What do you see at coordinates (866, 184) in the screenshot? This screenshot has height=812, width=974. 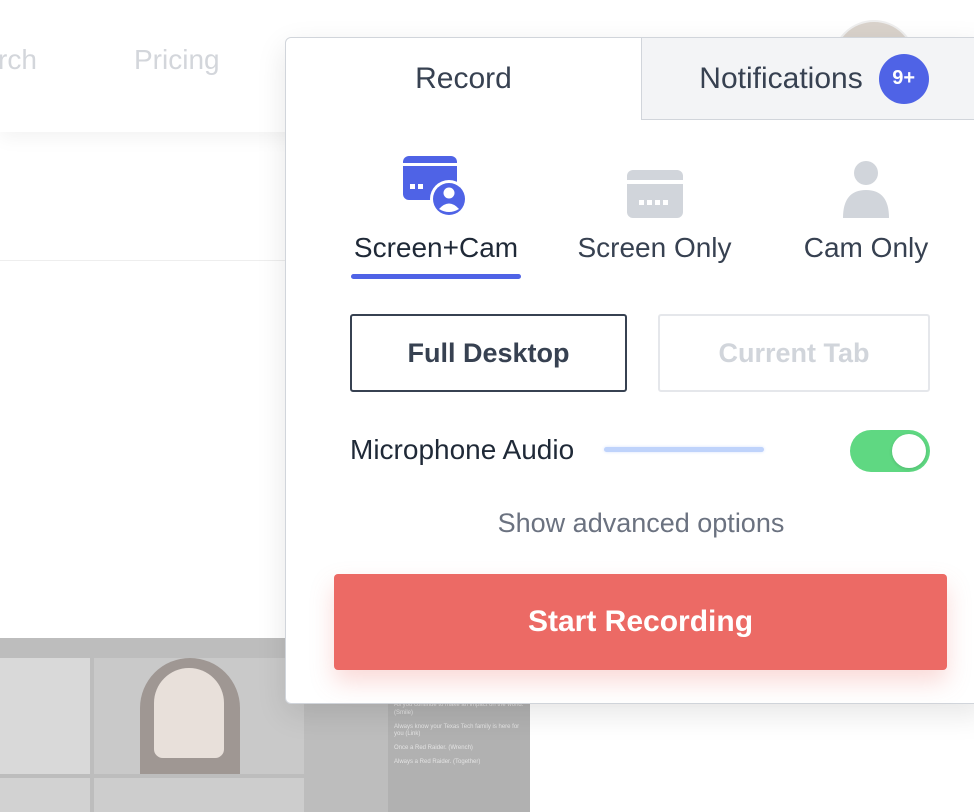 I see `person-icon` at bounding box center [866, 184].